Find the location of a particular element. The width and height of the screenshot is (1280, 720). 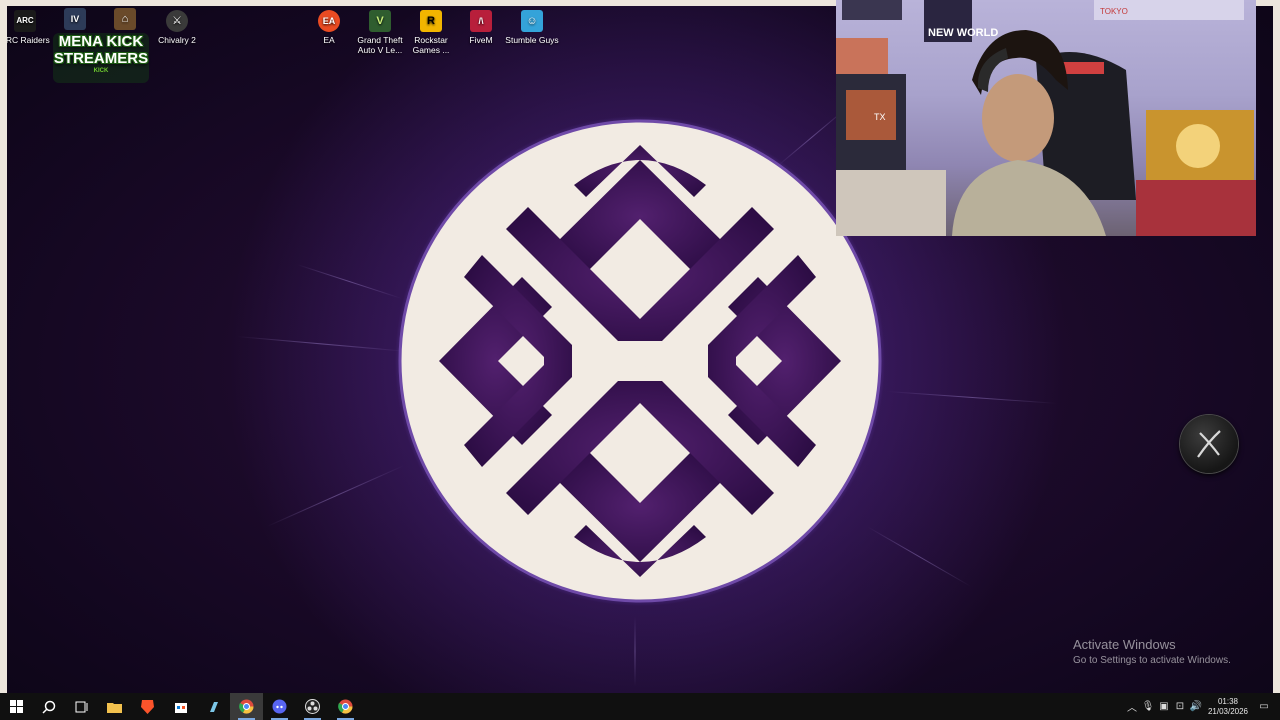

obs-icon is located at coordinates (312, 706).